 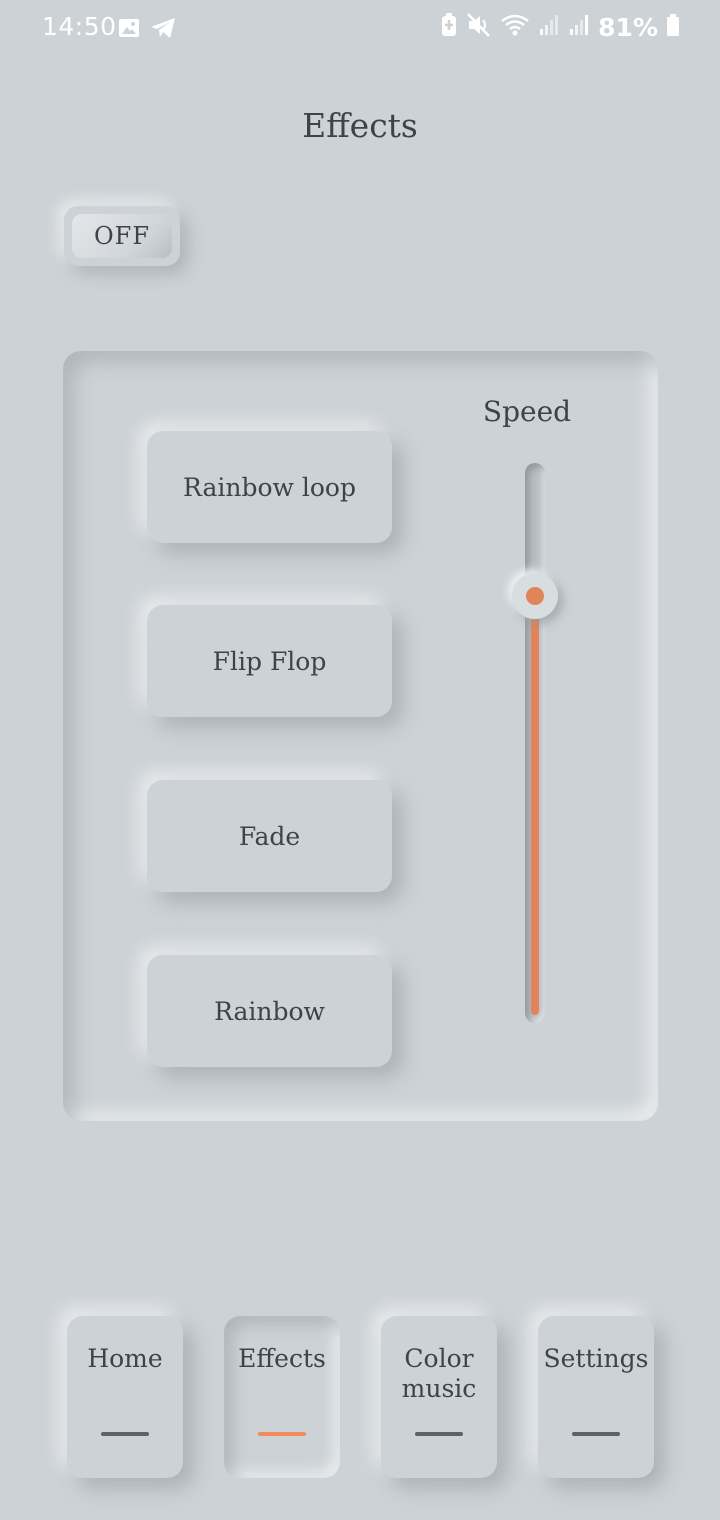 What do you see at coordinates (596, 1397) in the screenshot?
I see `tab-settings: Settings` at bounding box center [596, 1397].